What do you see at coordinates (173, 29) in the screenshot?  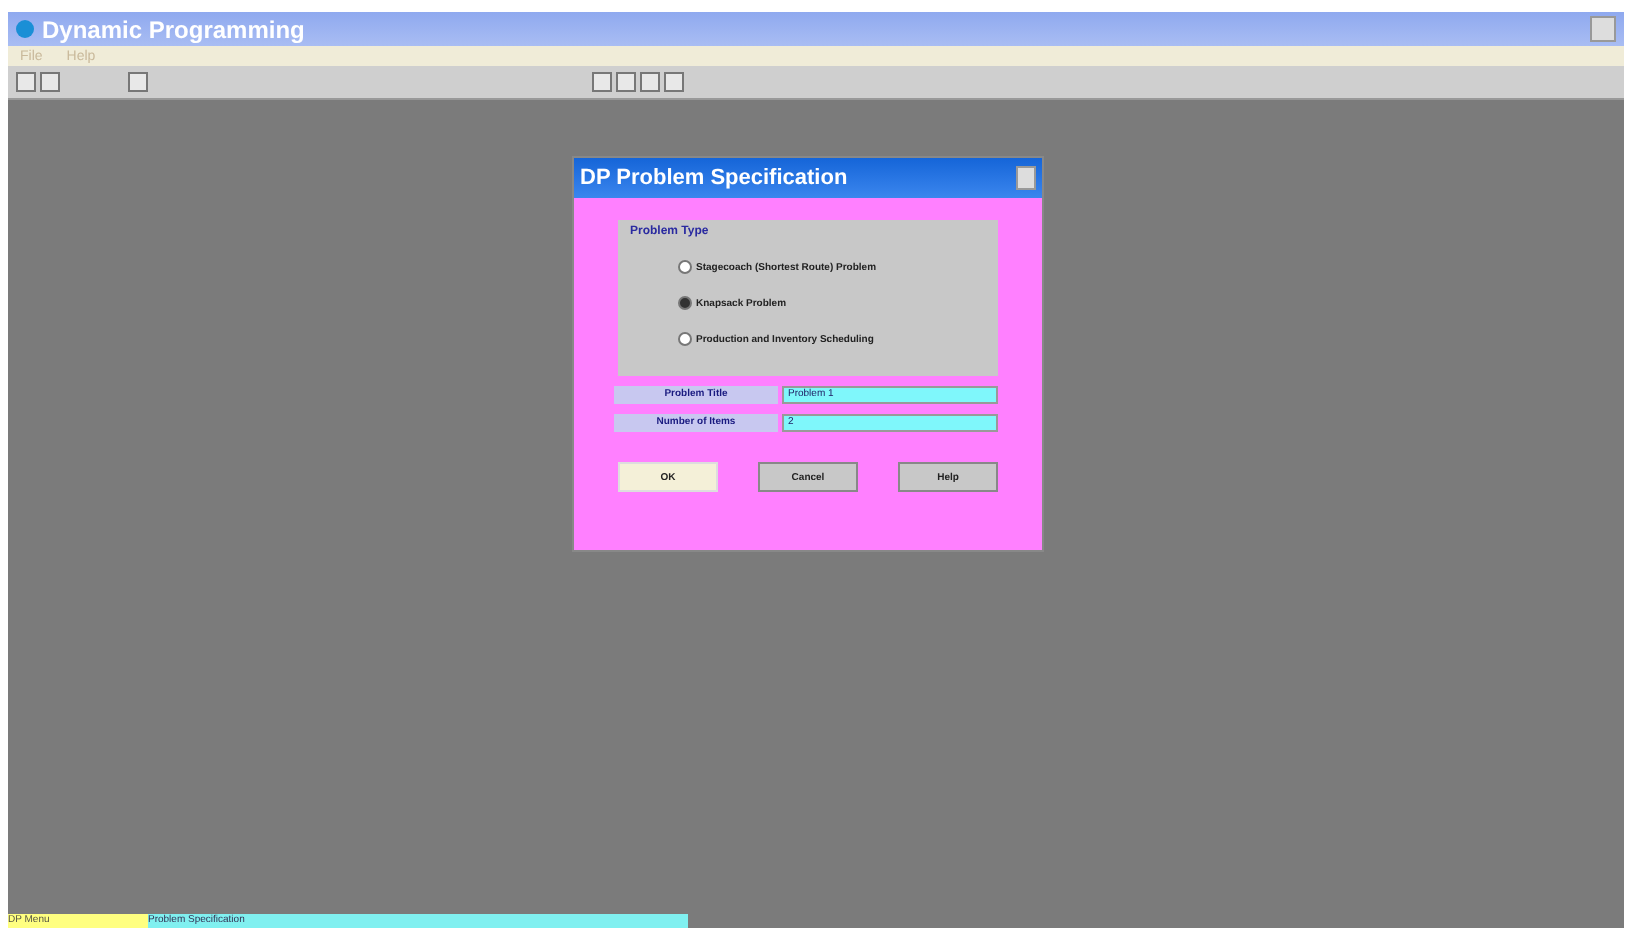 I see `window-title: Dynamic Programming` at bounding box center [173, 29].